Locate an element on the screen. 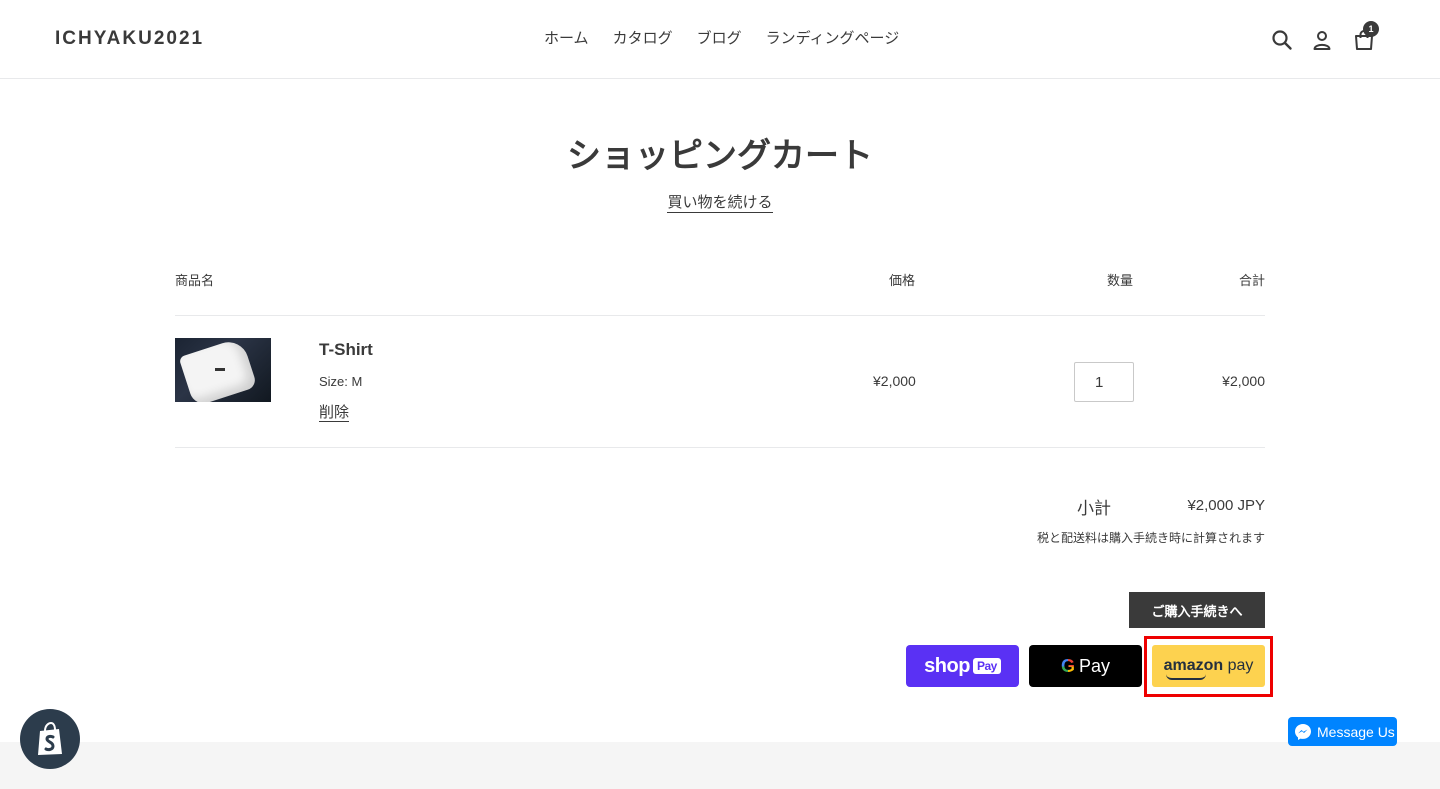  site-header: ICHYAKU2021 ホーム カタログ ブログ ランディングページ 1 is located at coordinates (720, 39).